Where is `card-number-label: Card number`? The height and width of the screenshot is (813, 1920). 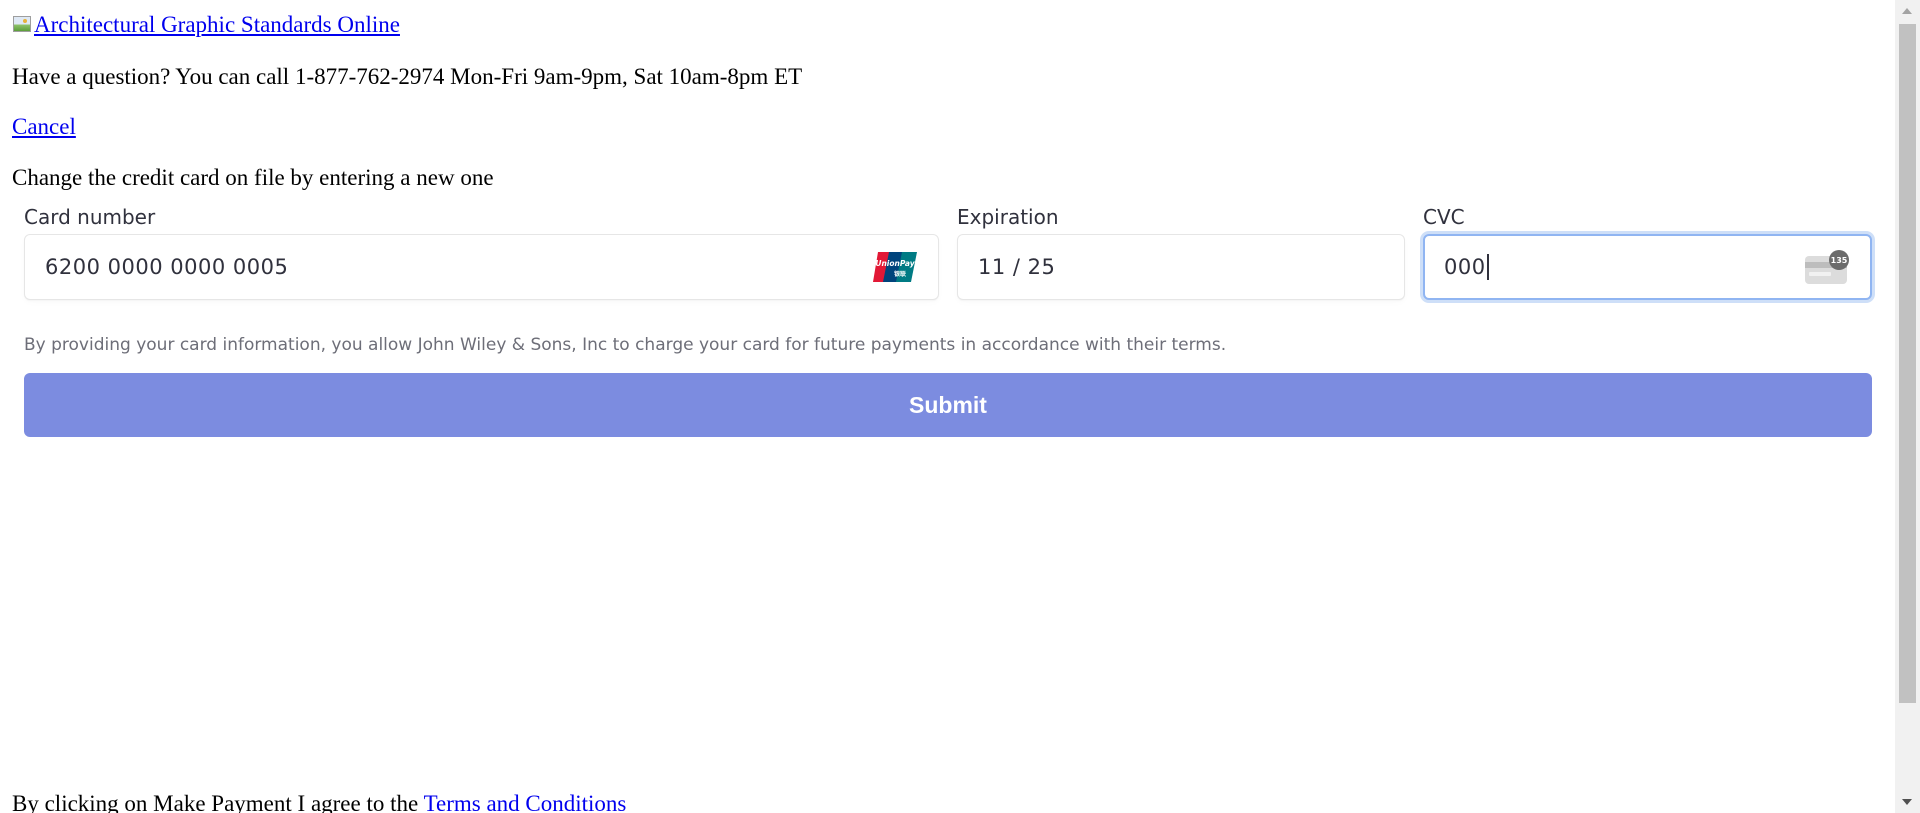 card-number-label: Card number is located at coordinates (90, 217).